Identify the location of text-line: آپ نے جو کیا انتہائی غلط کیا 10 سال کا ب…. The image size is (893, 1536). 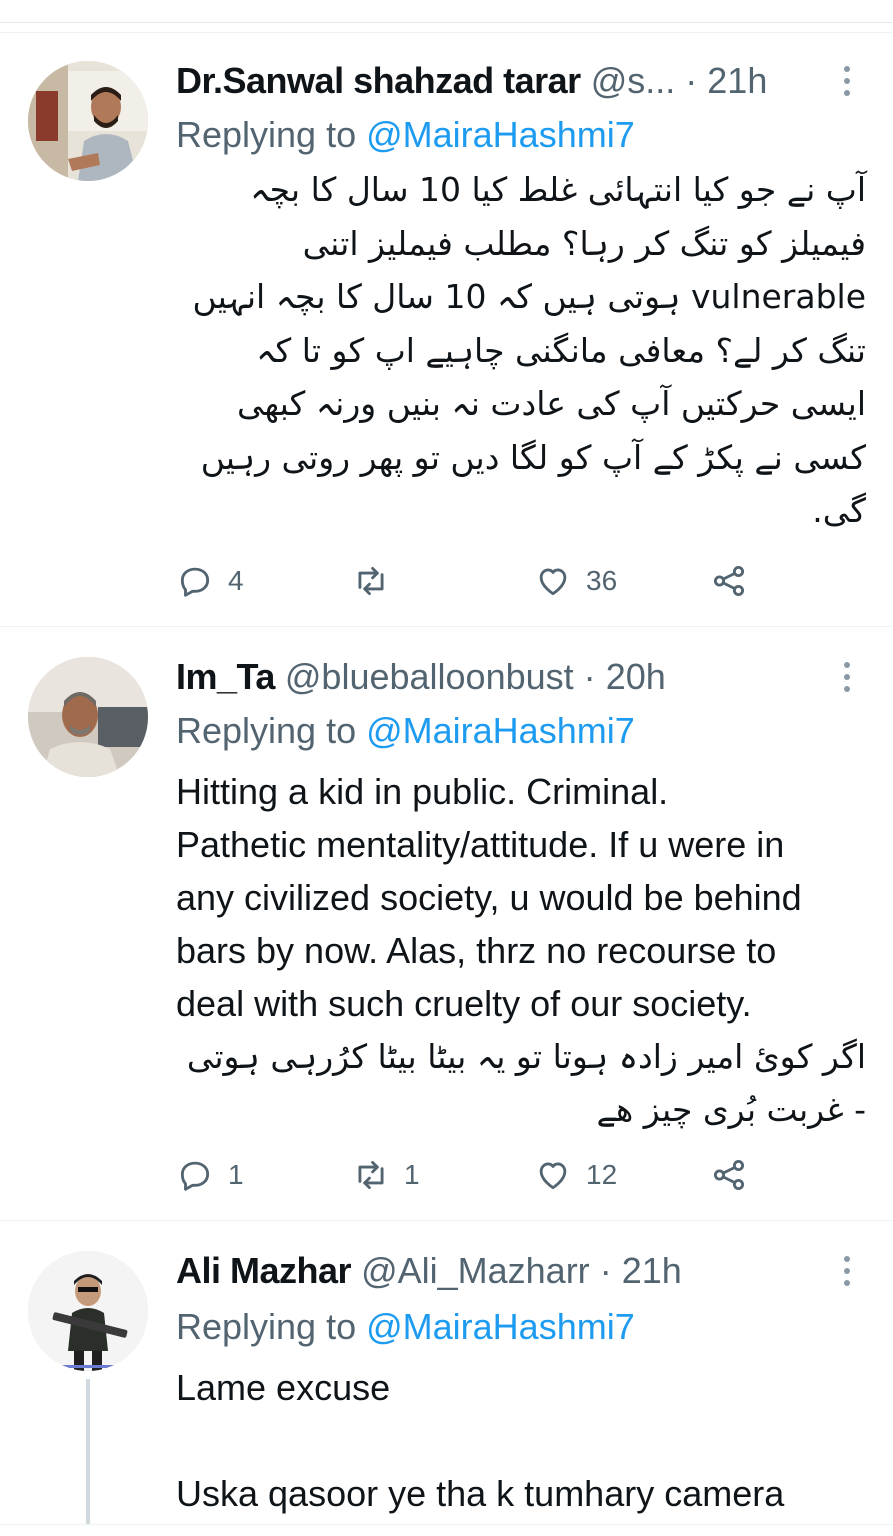
(558, 189).